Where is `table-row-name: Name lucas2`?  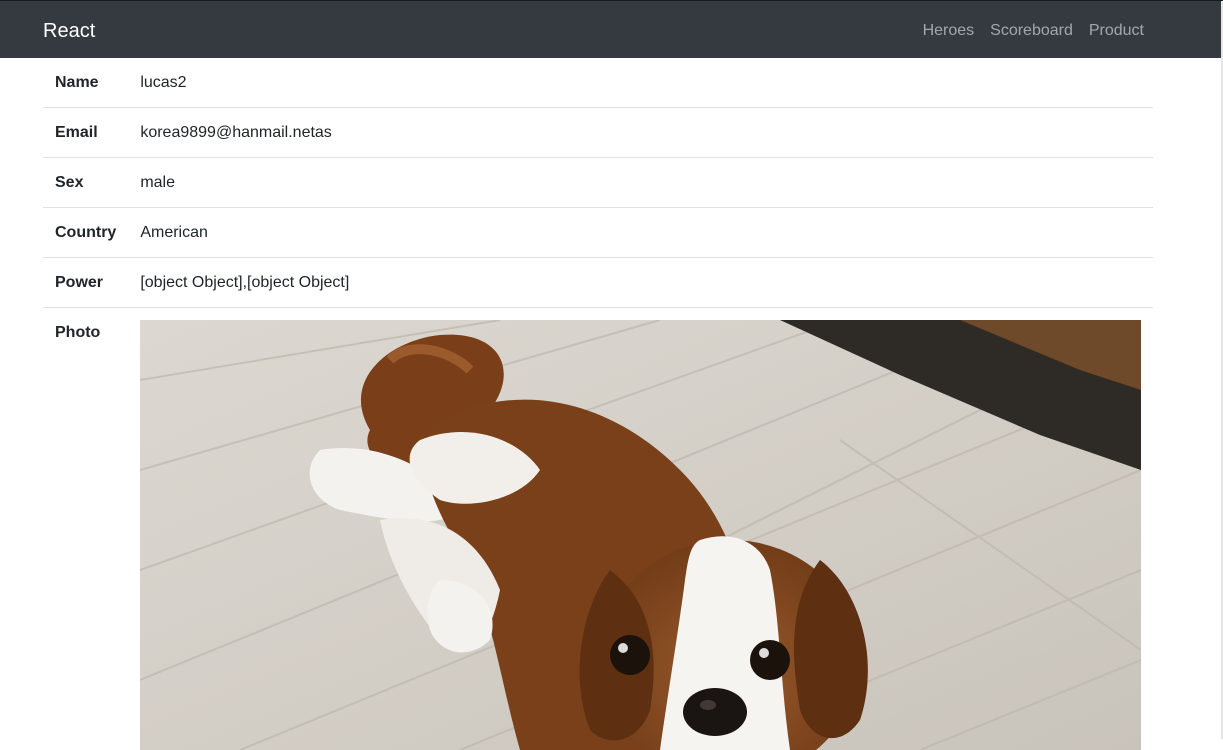
table-row-name: Name lucas2 is located at coordinates (598, 83).